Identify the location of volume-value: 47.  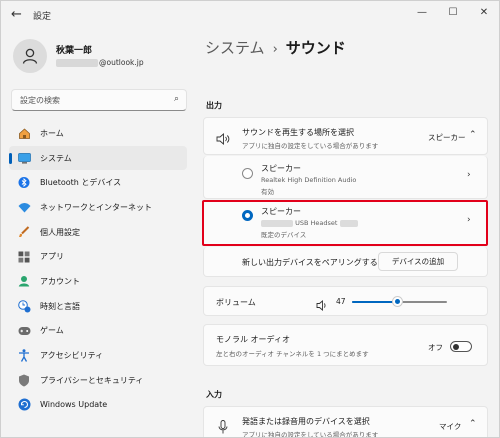
(341, 301).